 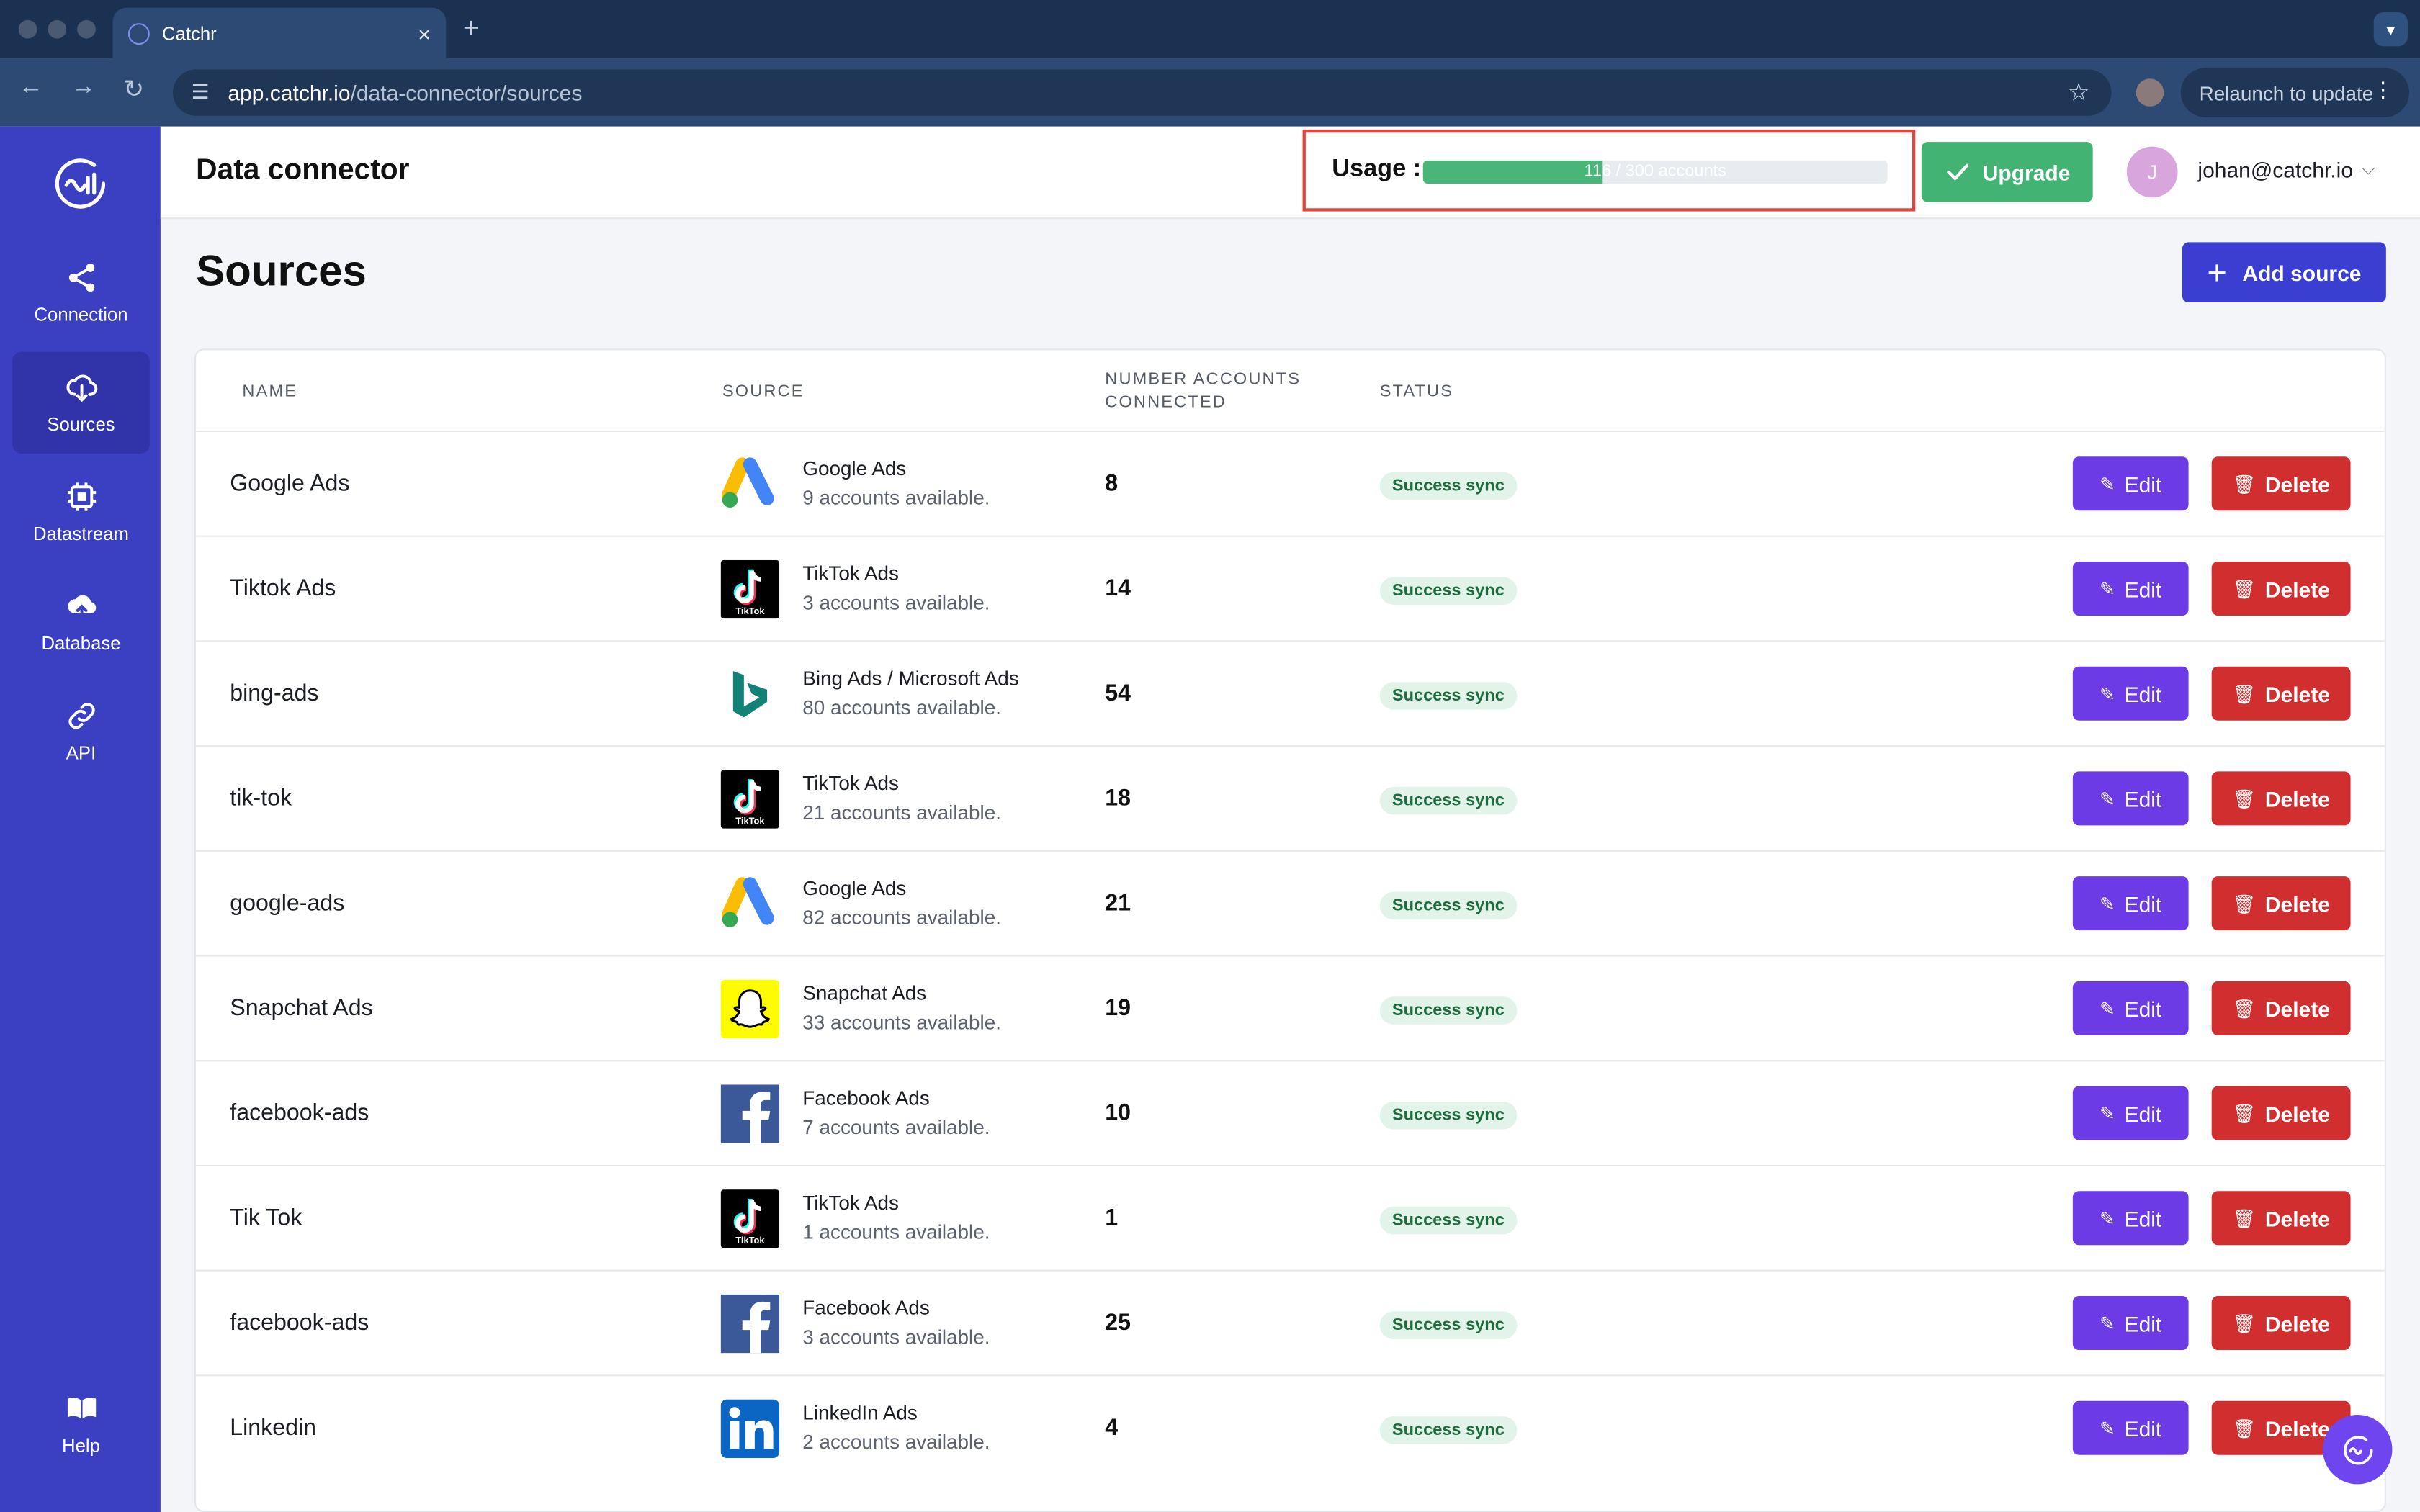 What do you see at coordinates (2079, 92) in the screenshot?
I see `bookmark-star-icon: ☆` at bounding box center [2079, 92].